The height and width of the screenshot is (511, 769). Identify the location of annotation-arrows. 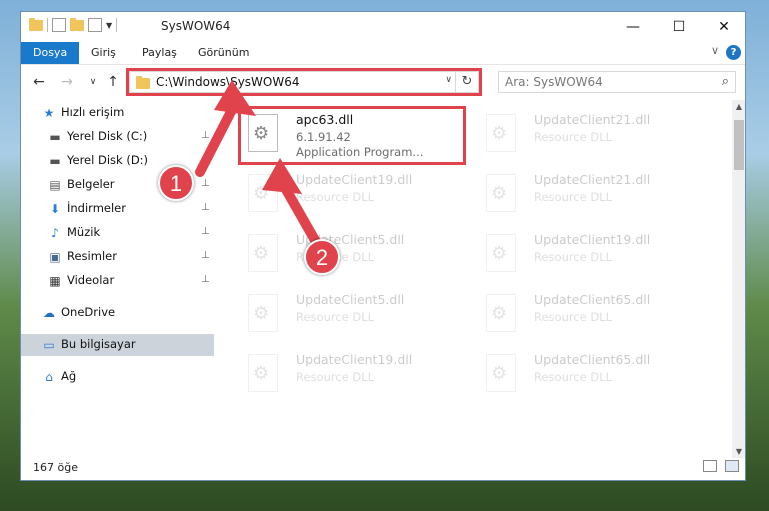
(258, 163).